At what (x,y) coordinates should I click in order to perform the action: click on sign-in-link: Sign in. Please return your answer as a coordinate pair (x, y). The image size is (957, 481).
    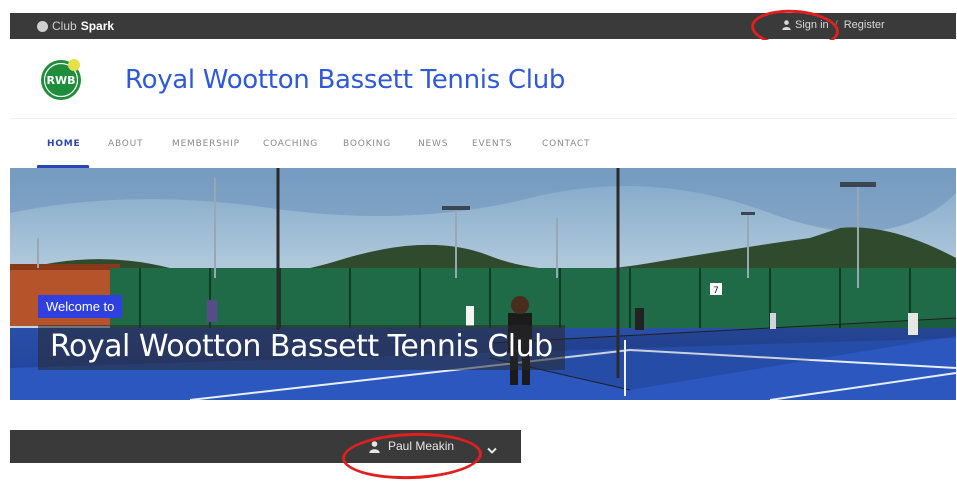
    Looking at the image, I should click on (812, 25).